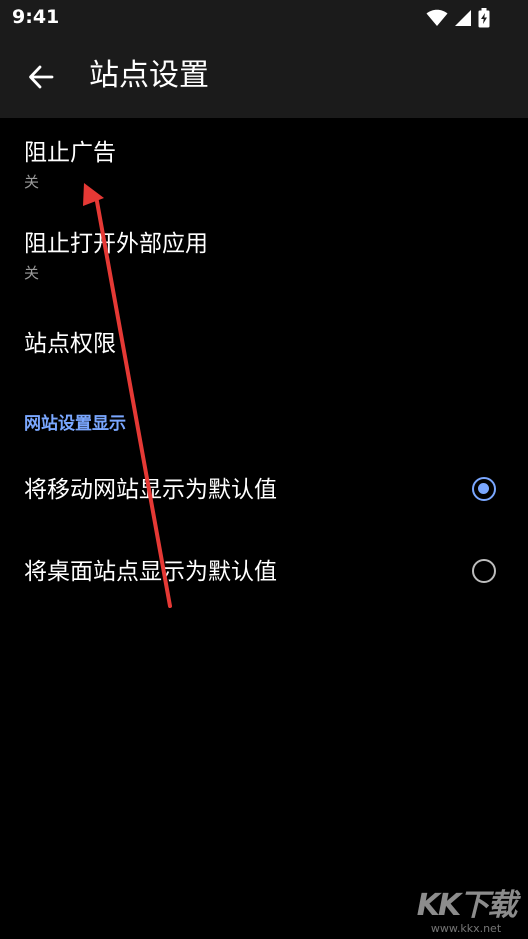 The image size is (528, 939). What do you see at coordinates (437, 17) in the screenshot?
I see `wifi-icon` at bounding box center [437, 17].